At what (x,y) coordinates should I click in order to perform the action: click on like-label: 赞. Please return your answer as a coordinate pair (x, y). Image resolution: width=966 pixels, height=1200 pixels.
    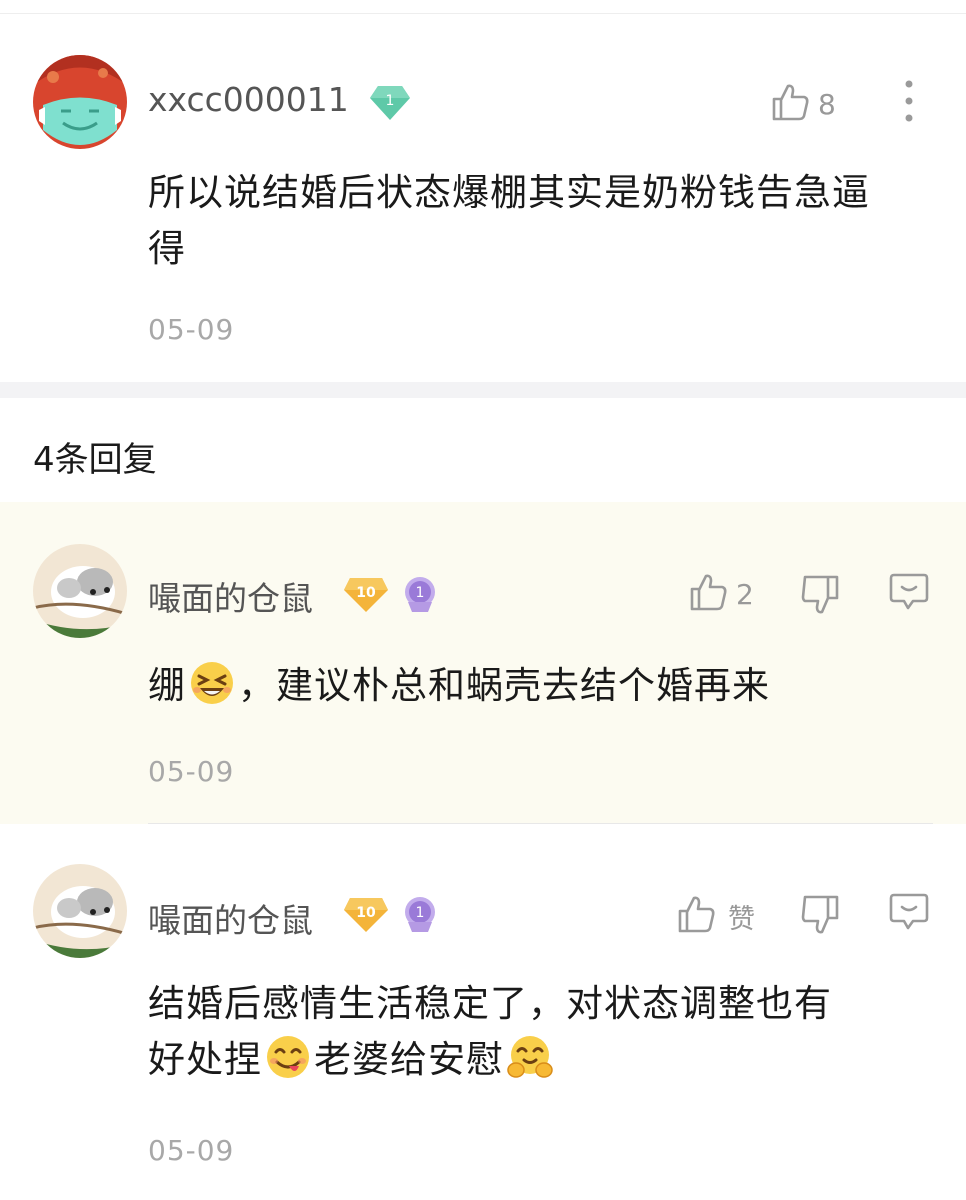
    Looking at the image, I should click on (741, 919).